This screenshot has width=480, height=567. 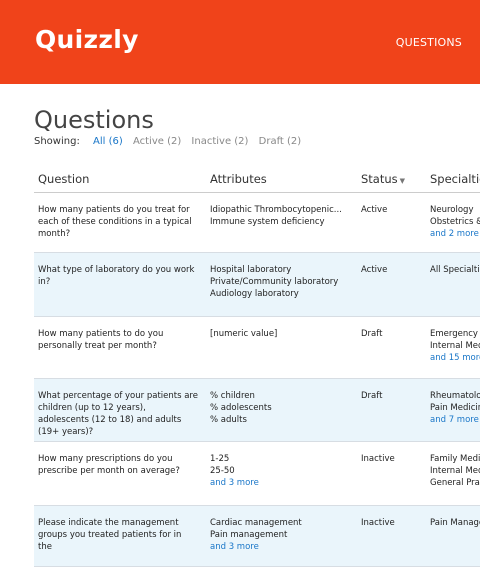 I want to click on specialty-value: Pain Medicin, so click(x=455, y=408).